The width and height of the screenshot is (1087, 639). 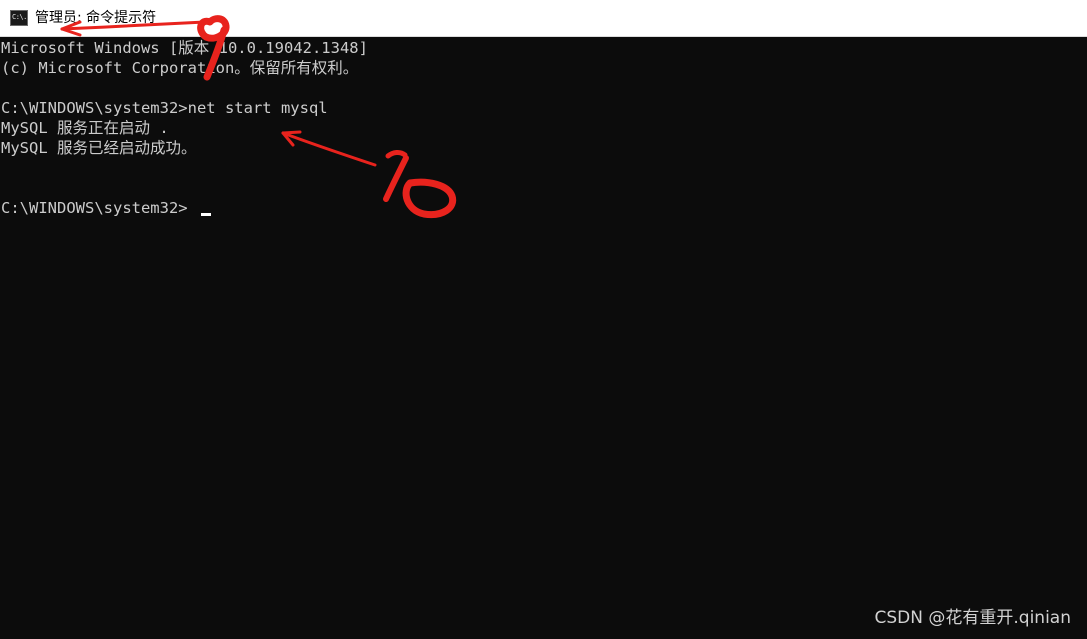 I want to click on window-title: 管理员: 命令提示符, so click(x=96, y=18).